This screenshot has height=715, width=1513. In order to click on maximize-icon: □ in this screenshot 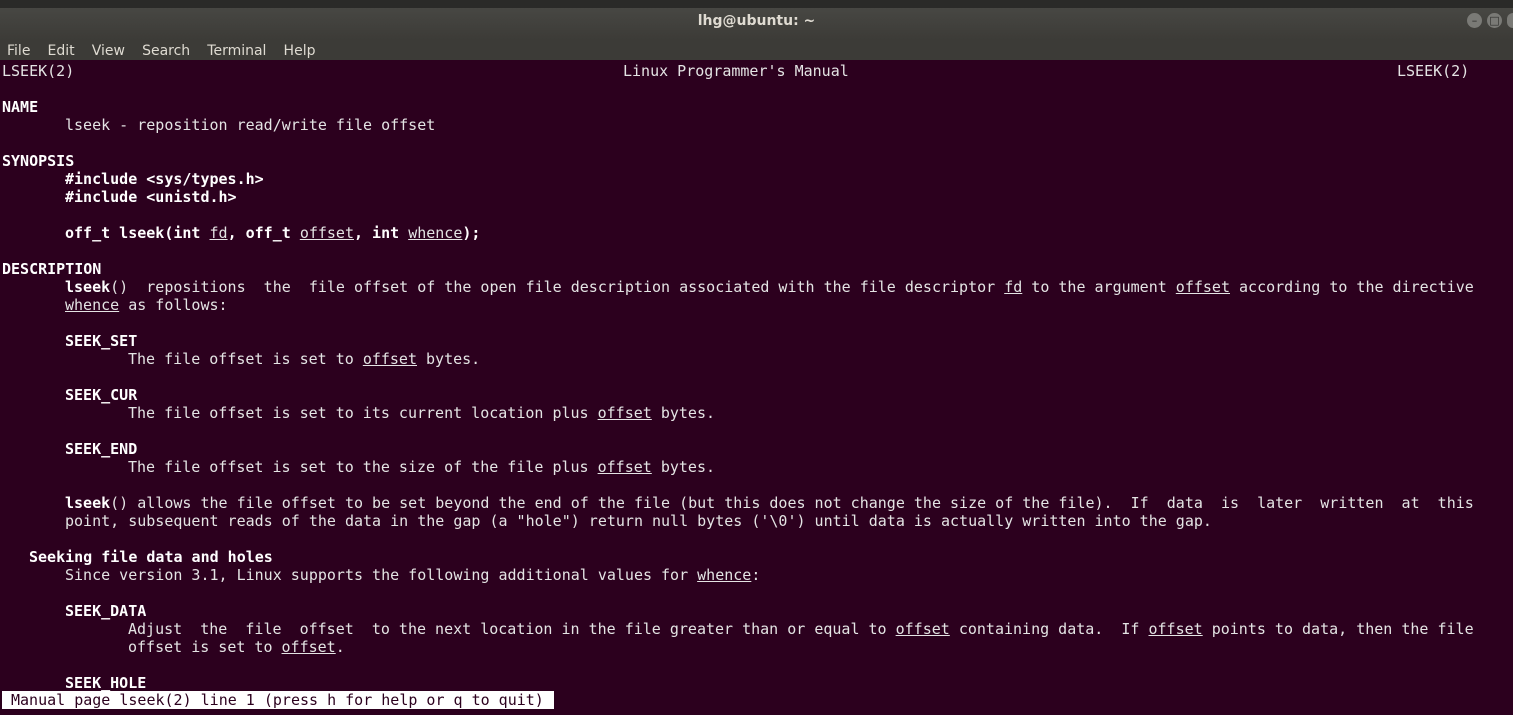, I will do `click(1494, 20)`.